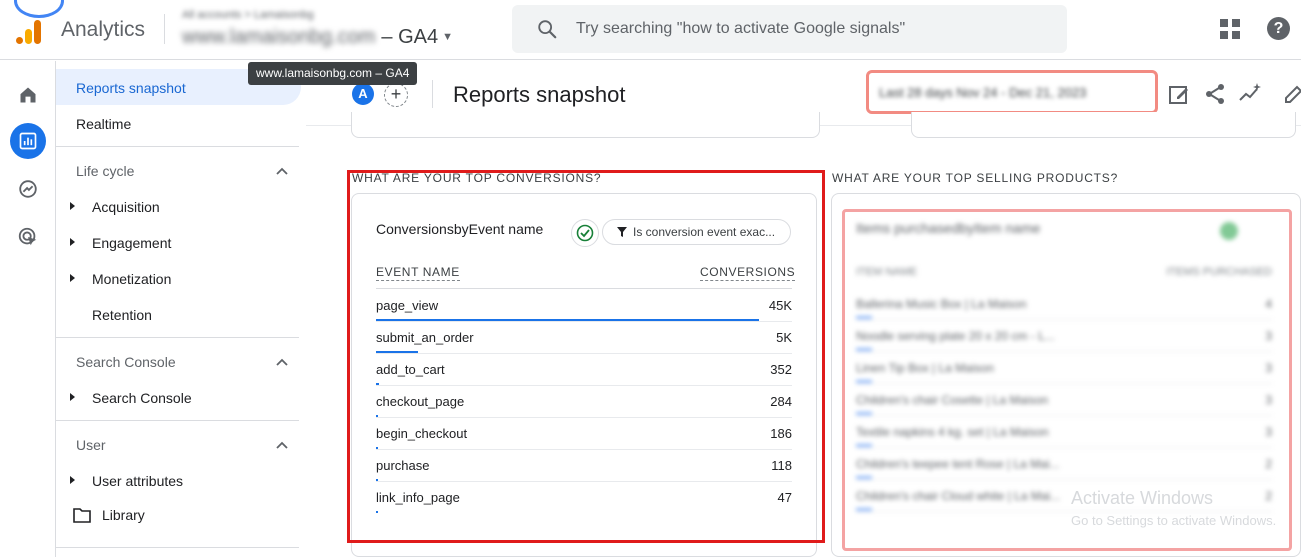  I want to click on property-name: www.lamaisonbg.com, so click(279, 36).